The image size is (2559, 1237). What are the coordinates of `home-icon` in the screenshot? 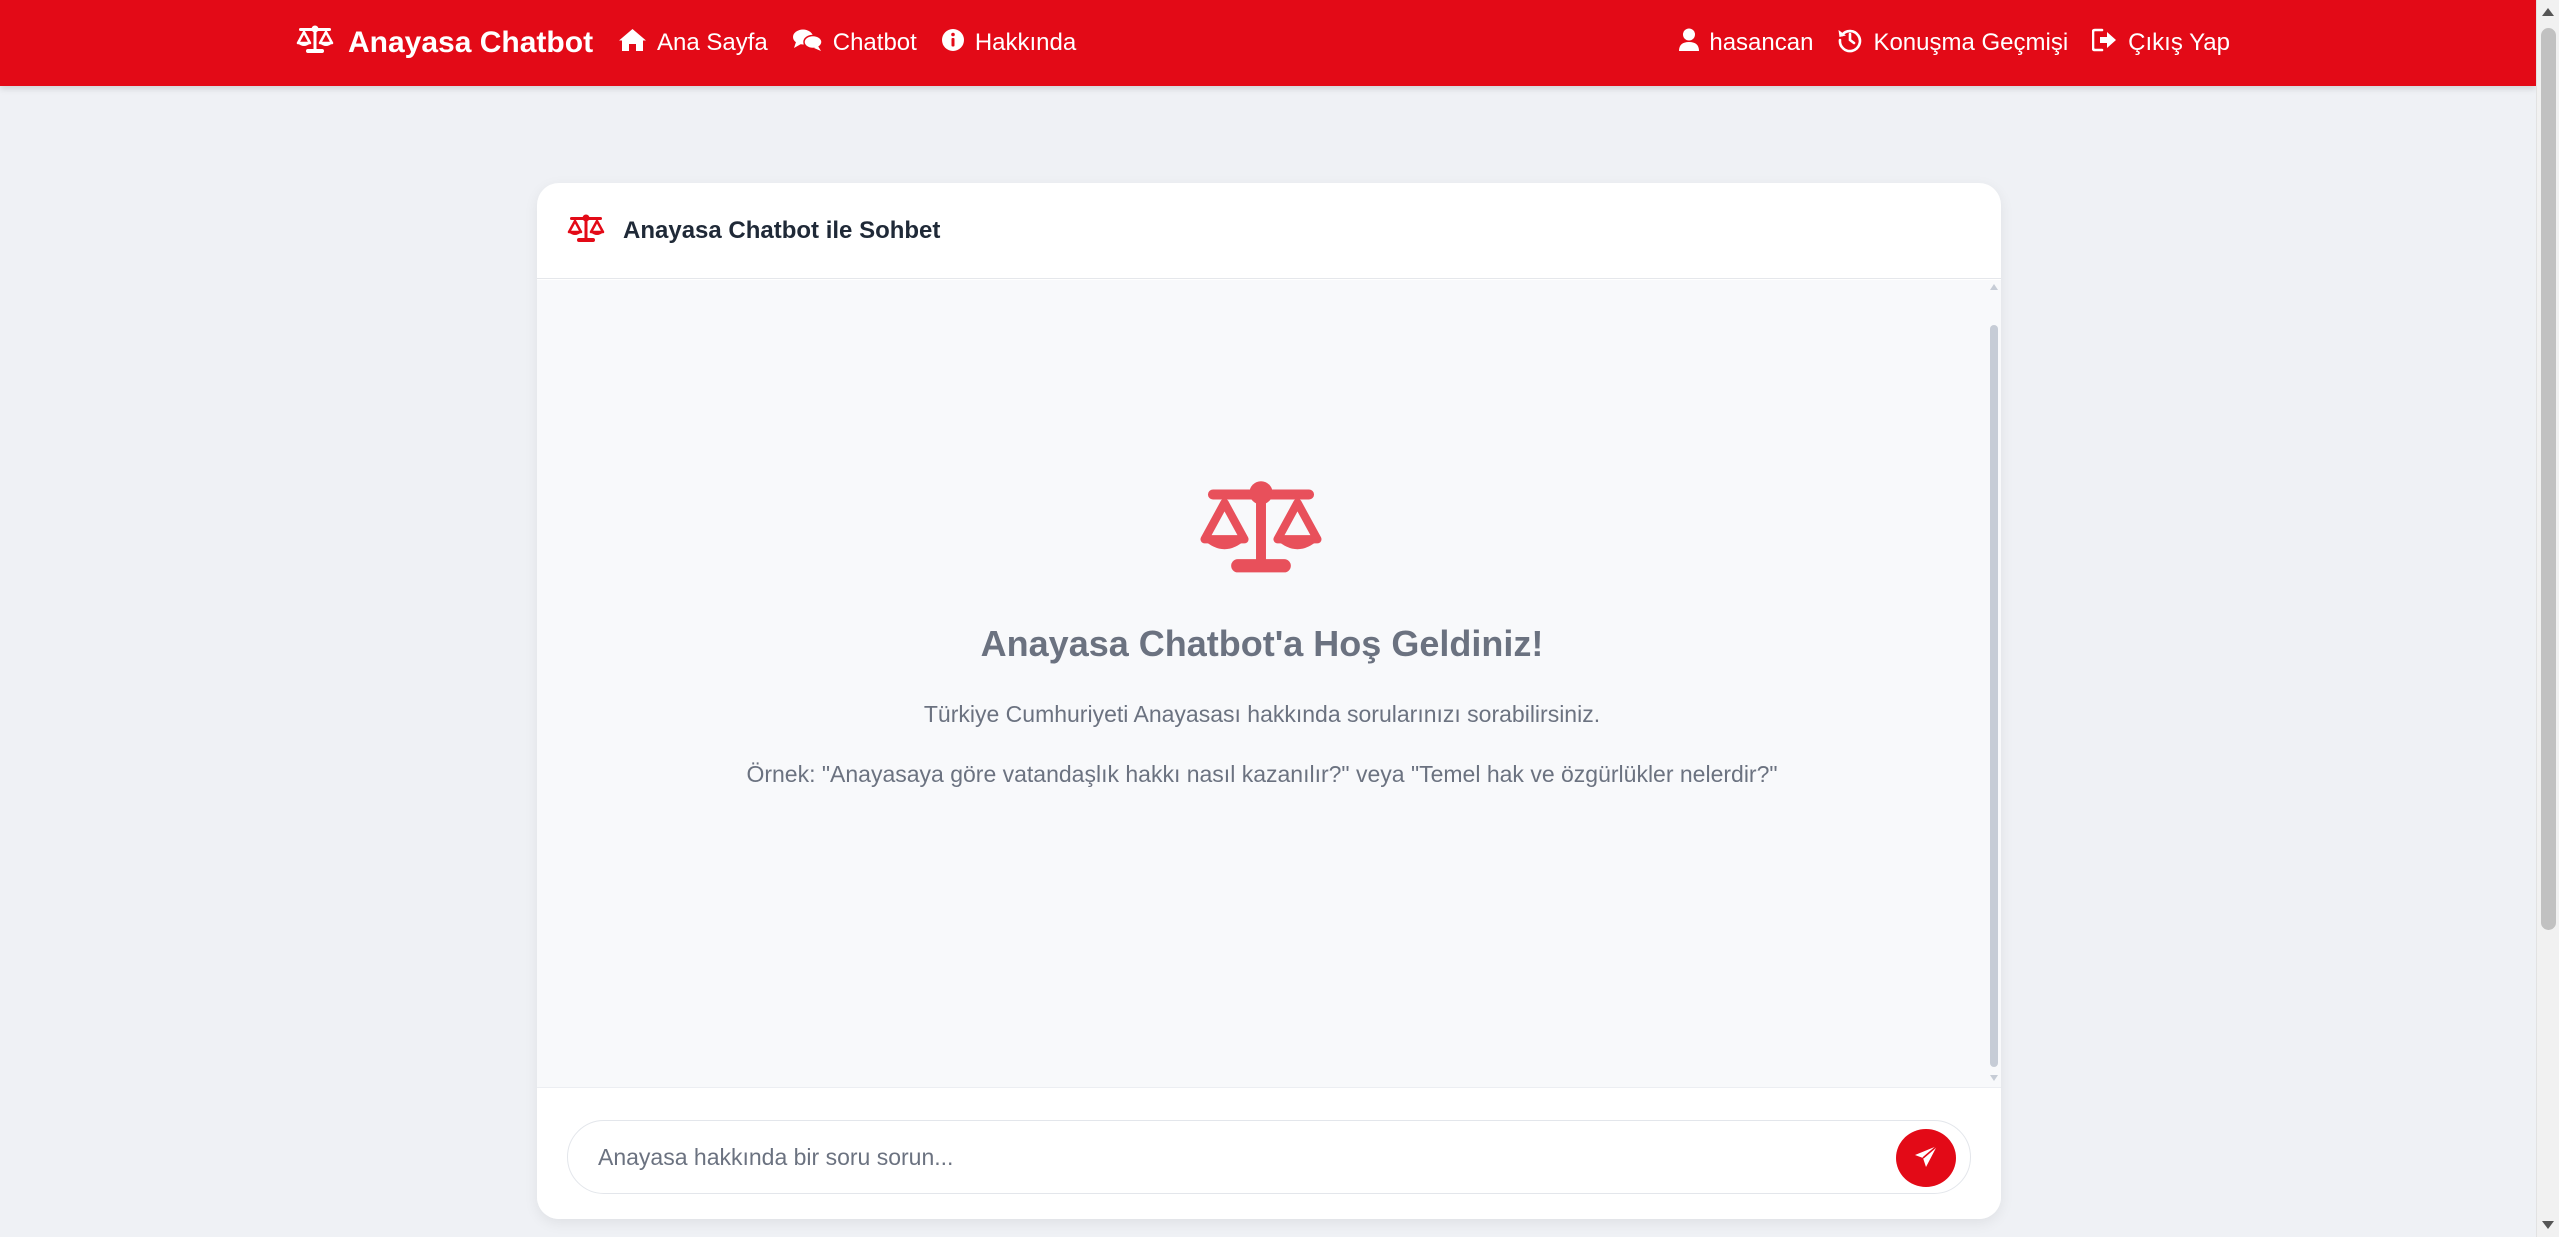 It's located at (632, 43).